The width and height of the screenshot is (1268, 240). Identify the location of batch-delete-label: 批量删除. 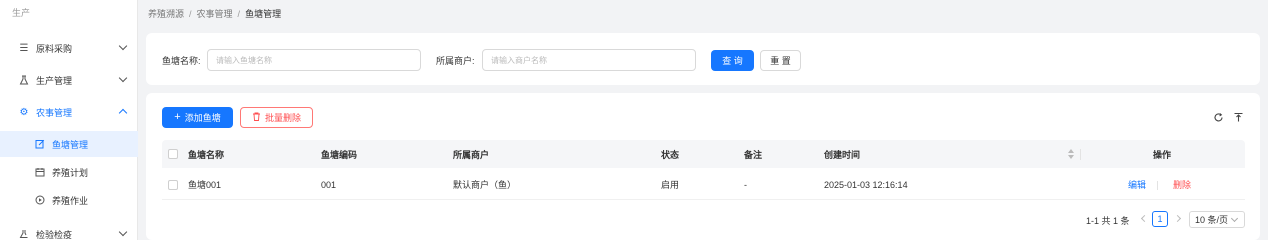
(282, 118).